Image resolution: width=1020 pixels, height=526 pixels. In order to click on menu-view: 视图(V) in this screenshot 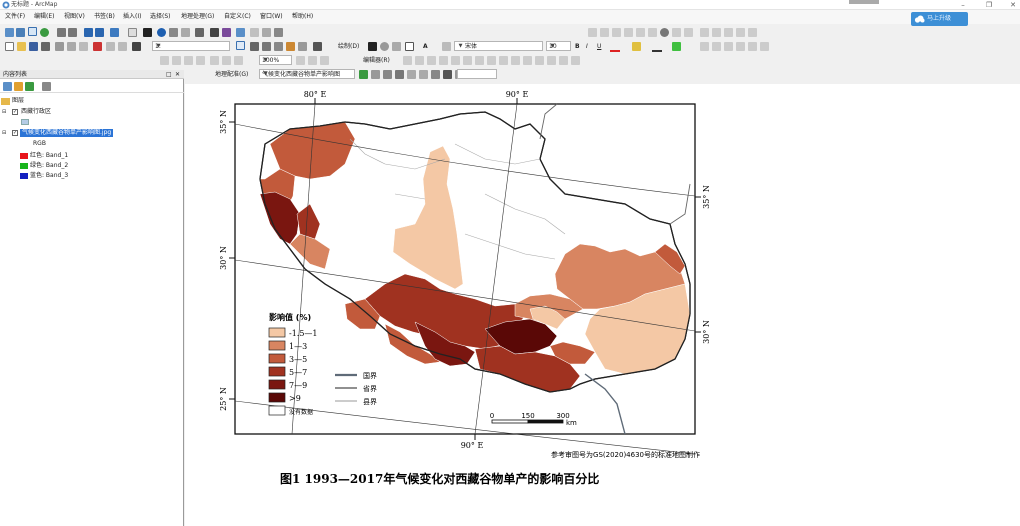, I will do `click(74, 17)`.